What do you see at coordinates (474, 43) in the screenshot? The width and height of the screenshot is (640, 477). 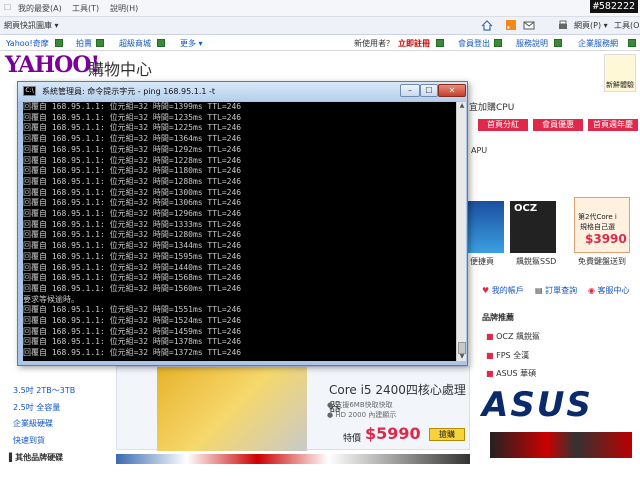 I see `logout-link: 會員登出` at bounding box center [474, 43].